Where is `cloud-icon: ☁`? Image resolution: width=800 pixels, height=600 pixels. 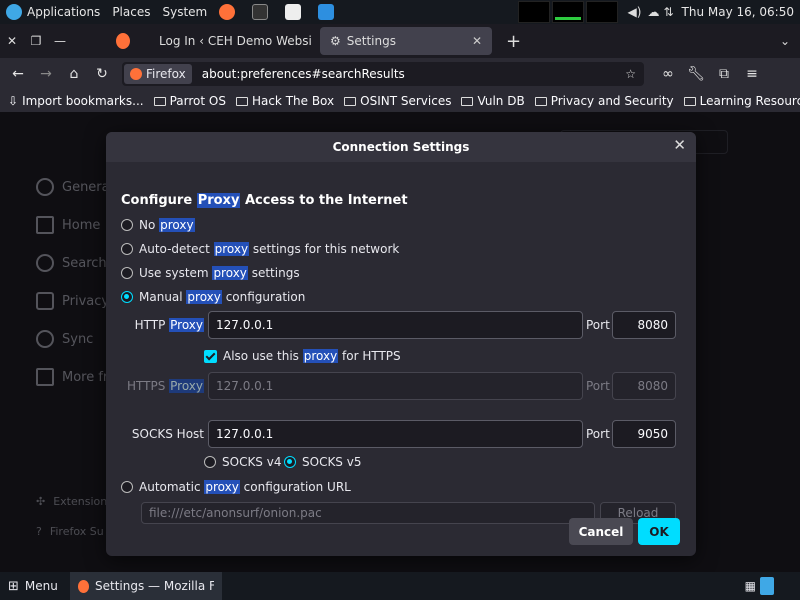
cloud-icon: ☁ is located at coordinates (653, 12).